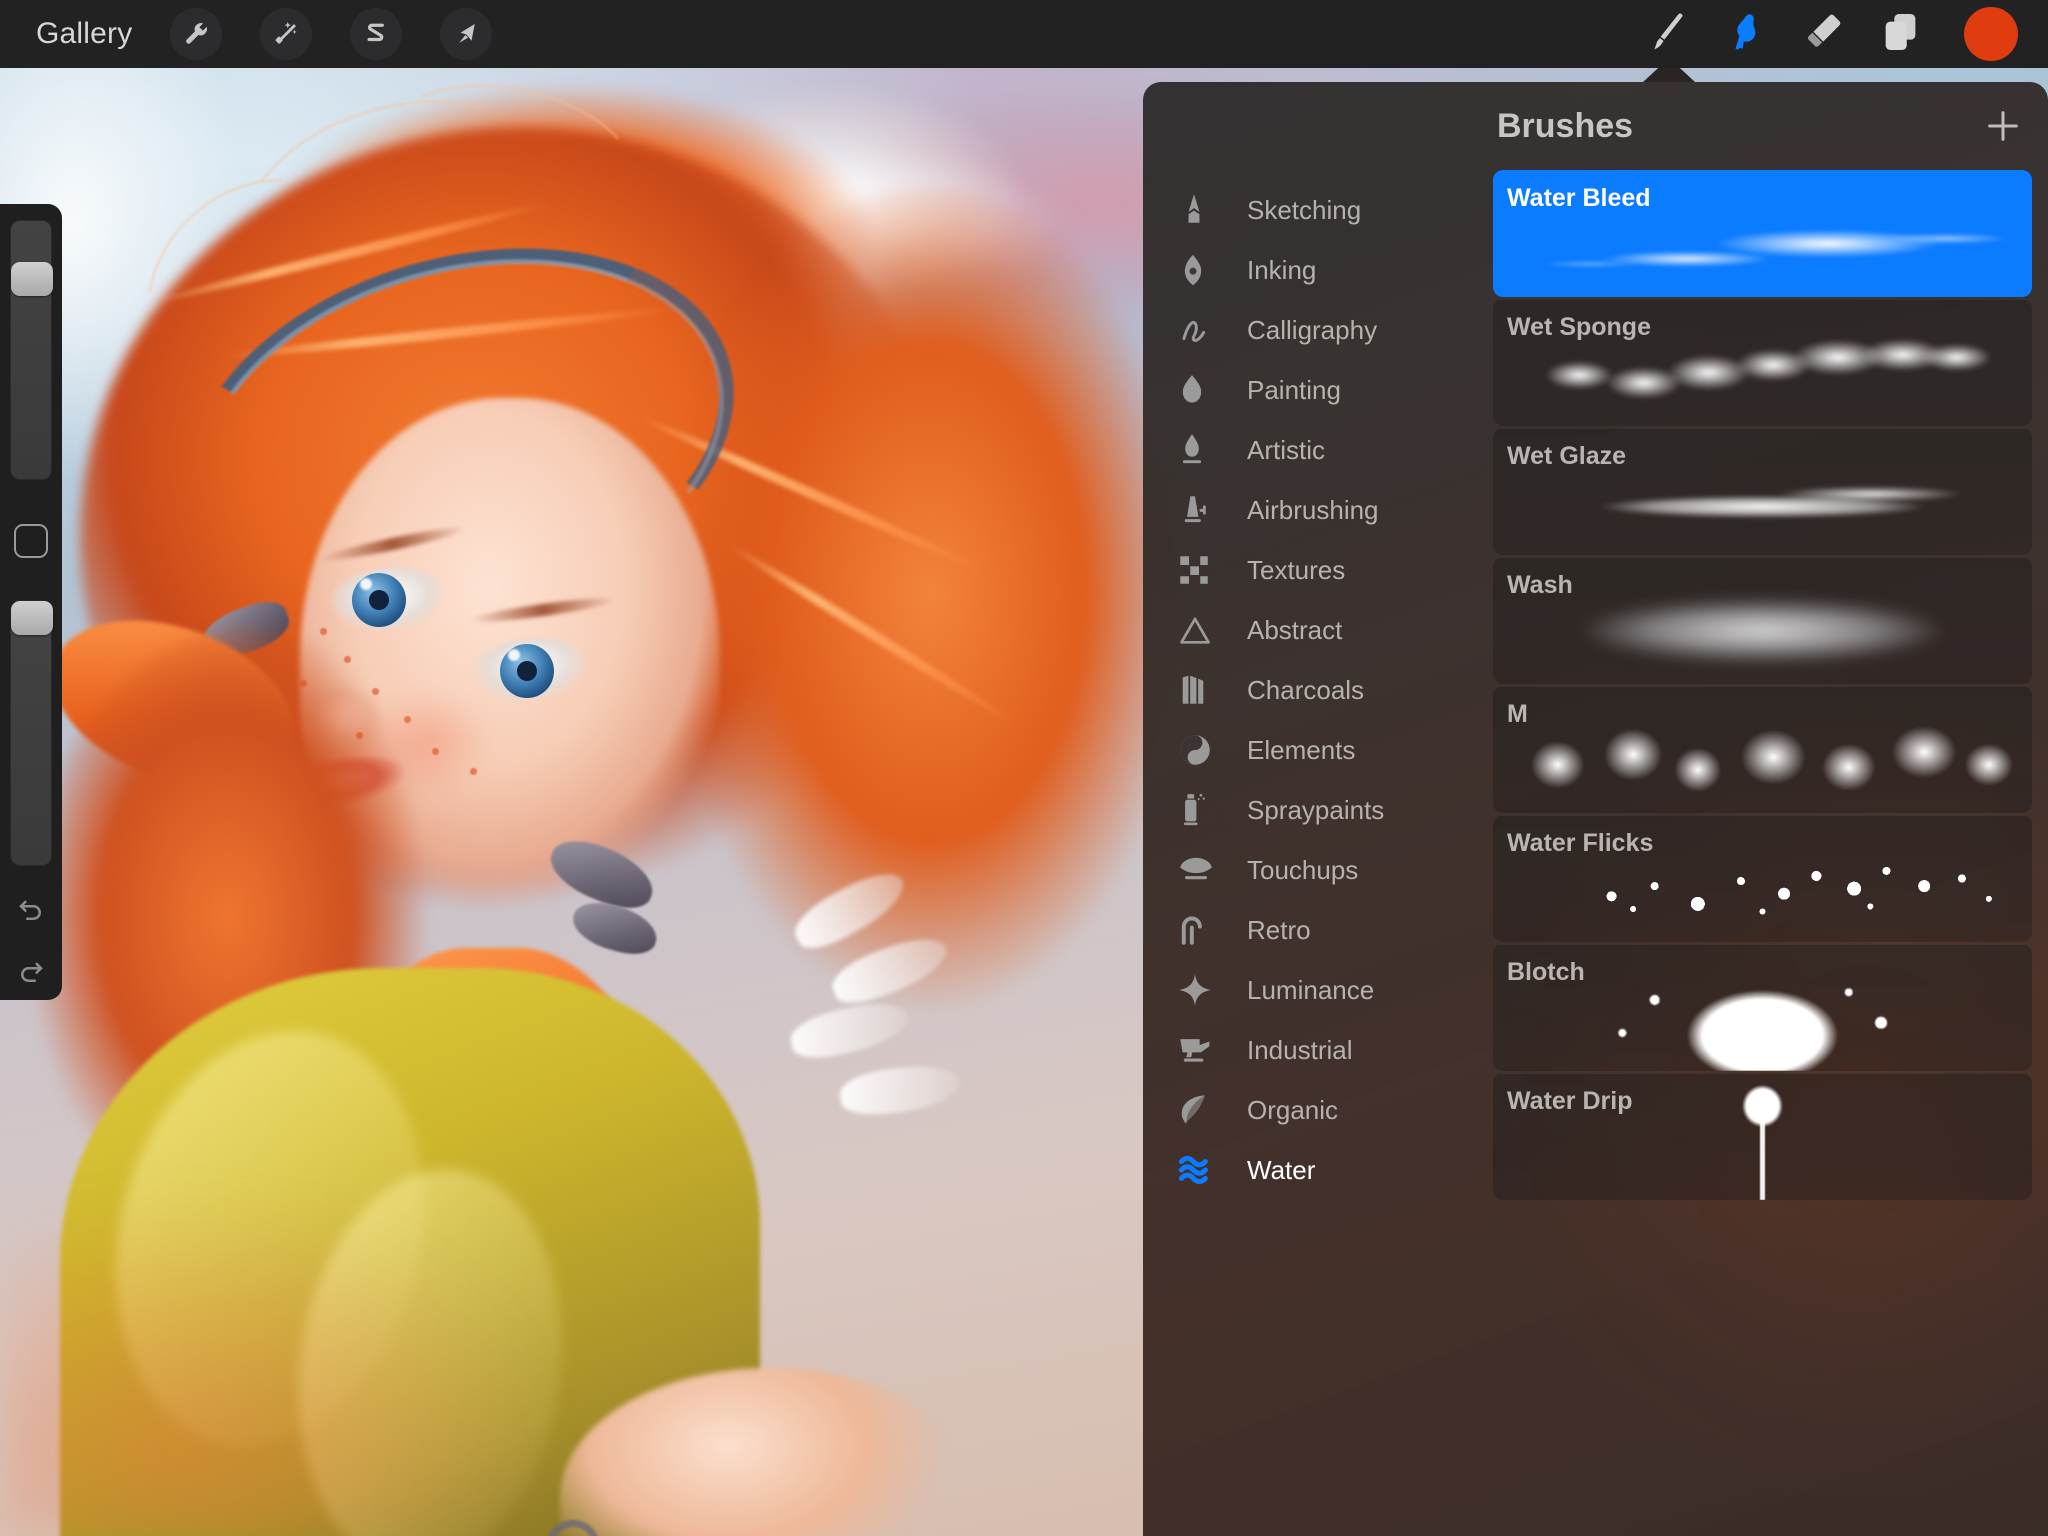 Image resolution: width=2048 pixels, height=1536 pixels. What do you see at coordinates (32, 279) in the screenshot?
I see `brush-size-thumb` at bounding box center [32, 279].